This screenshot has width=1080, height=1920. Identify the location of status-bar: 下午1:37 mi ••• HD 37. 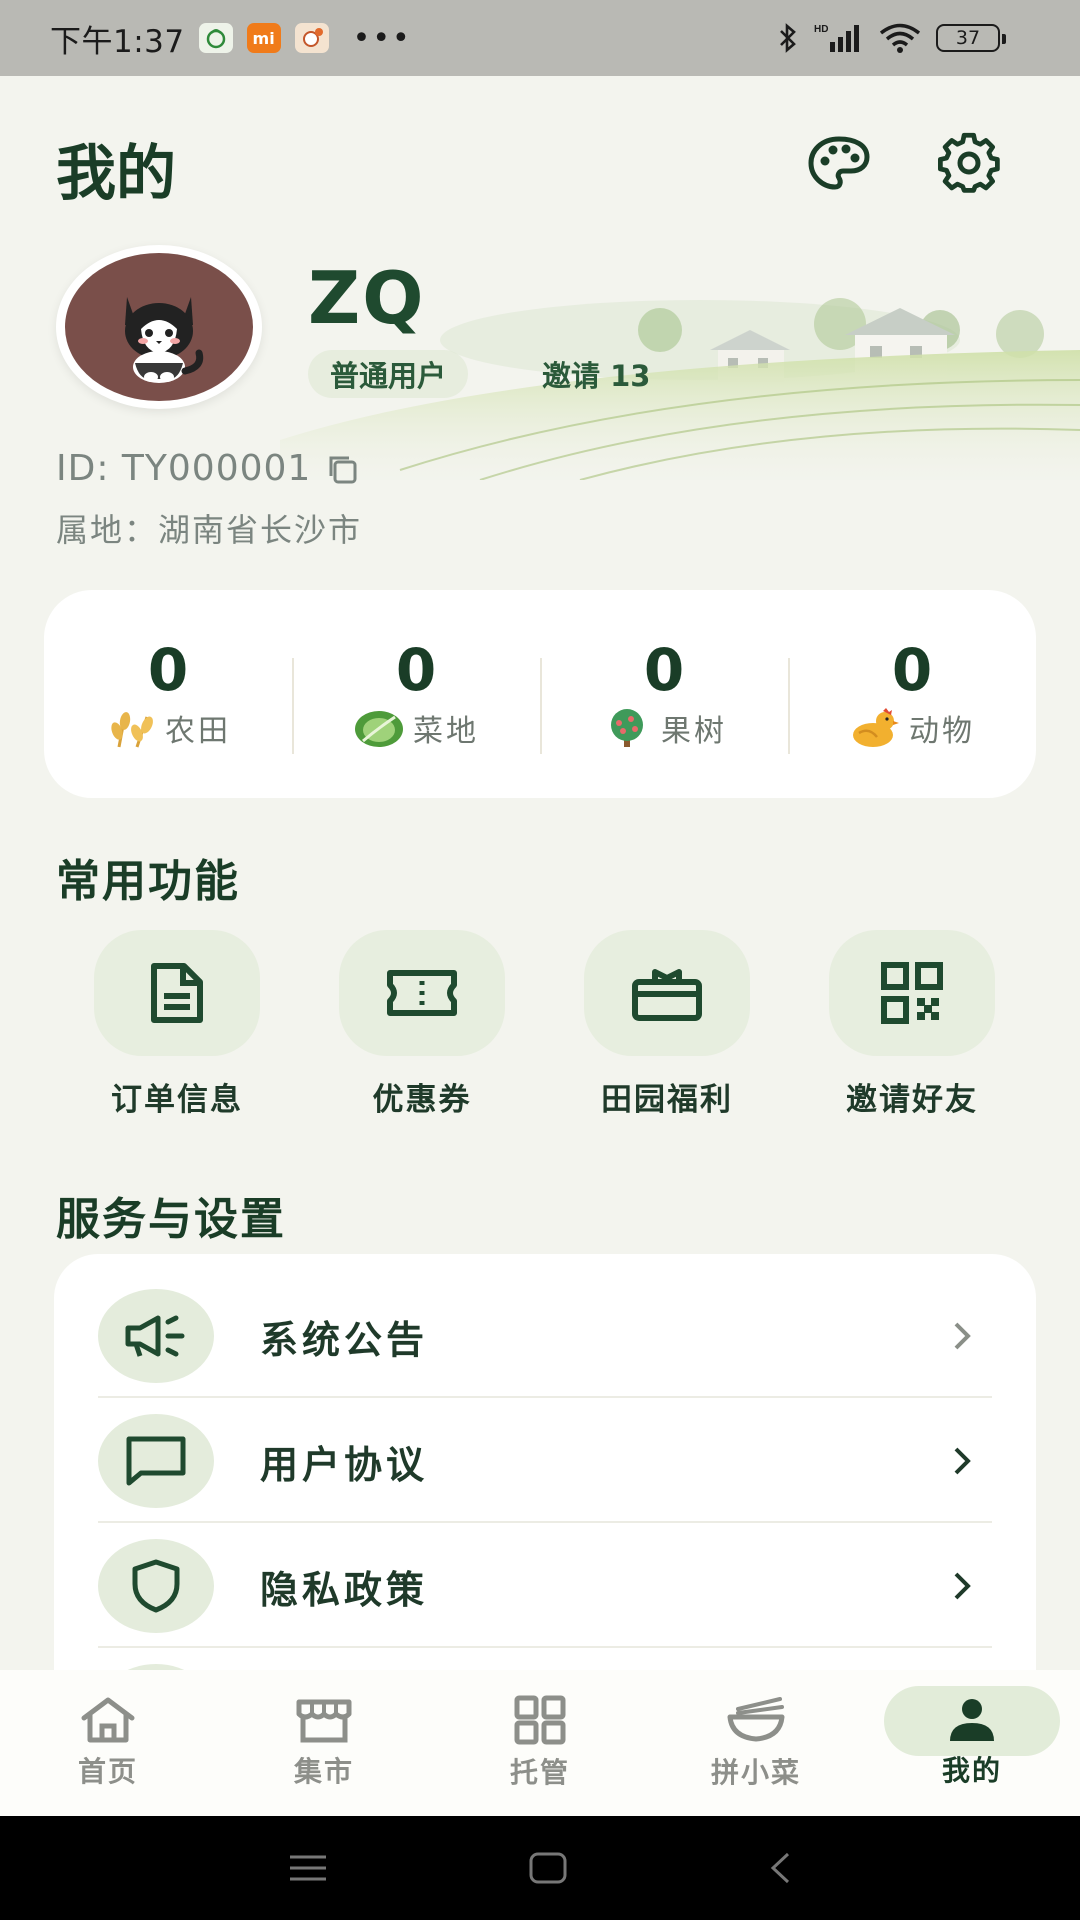
(540, 38).